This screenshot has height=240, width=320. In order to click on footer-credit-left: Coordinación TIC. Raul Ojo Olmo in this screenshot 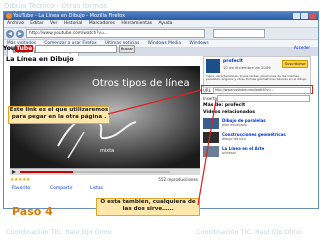, I will do `click(59, 232)`.